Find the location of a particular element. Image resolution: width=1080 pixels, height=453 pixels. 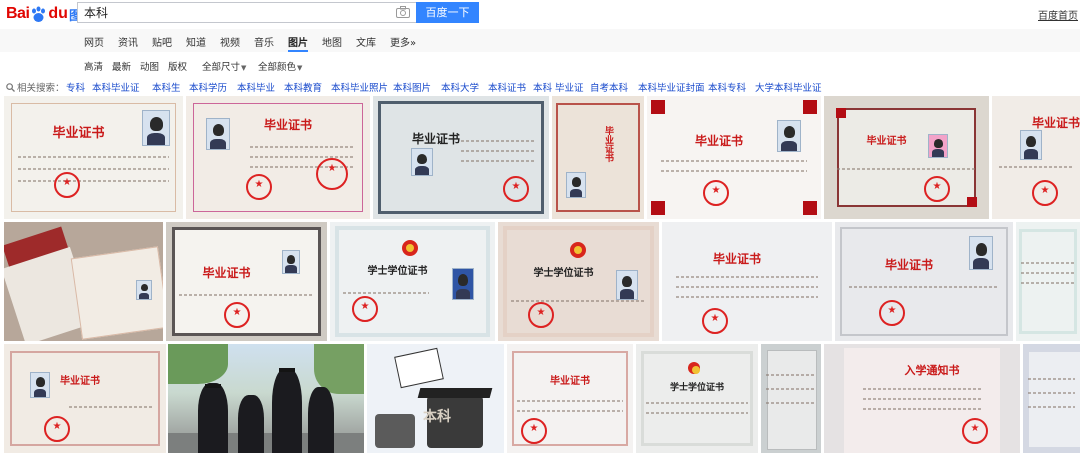

nav-tabs: 网页 资讯 贴吧 知道 视频 音乐 图片 地图 文库 更多» is located at coordinates (540, 40).